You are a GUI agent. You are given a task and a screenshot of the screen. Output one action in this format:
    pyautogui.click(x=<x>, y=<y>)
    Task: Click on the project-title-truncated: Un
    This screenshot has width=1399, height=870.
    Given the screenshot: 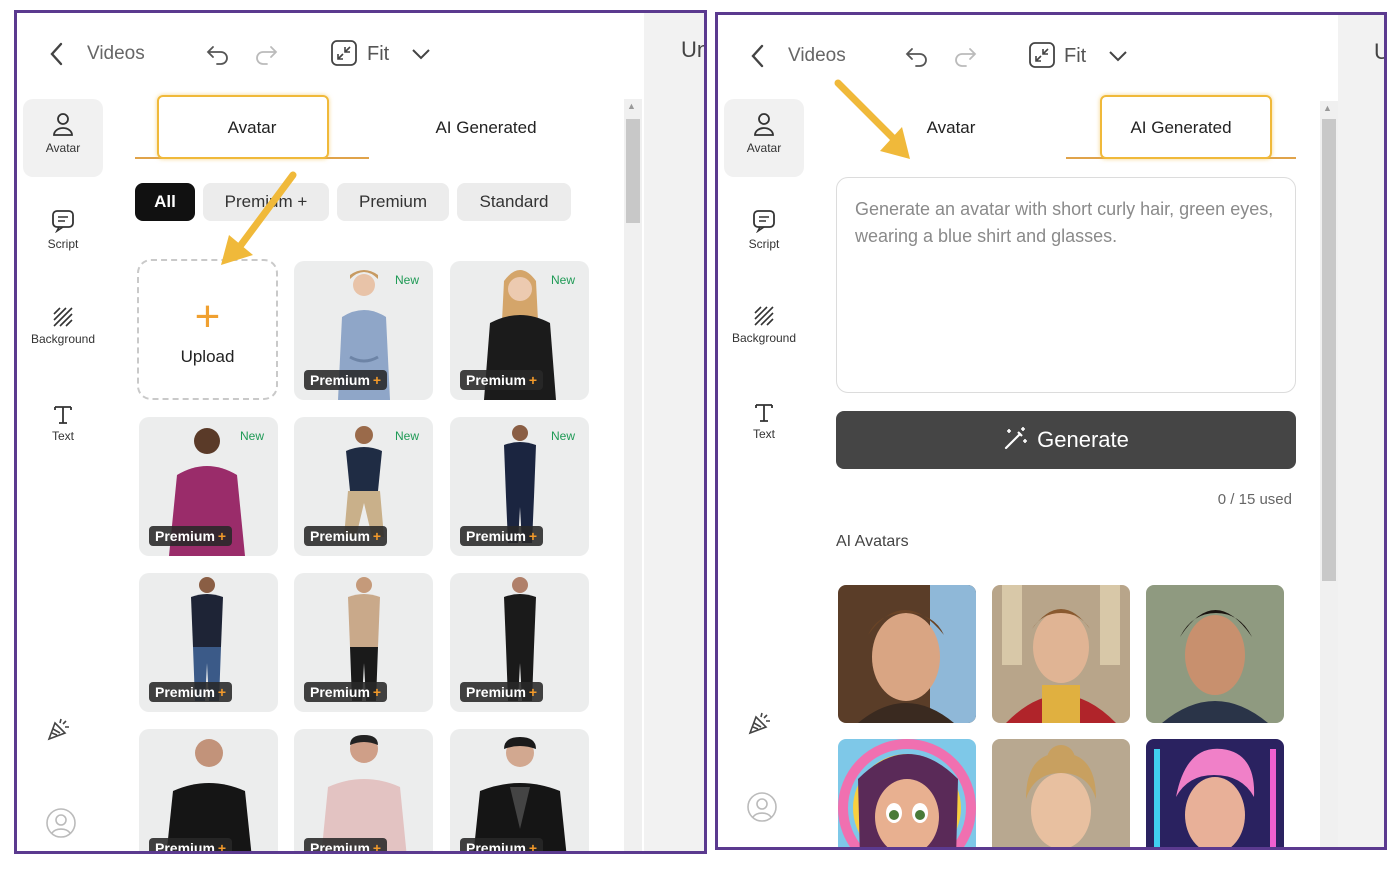 What is the action you would take?
    pyautogui.click(x=694, y=49)
    